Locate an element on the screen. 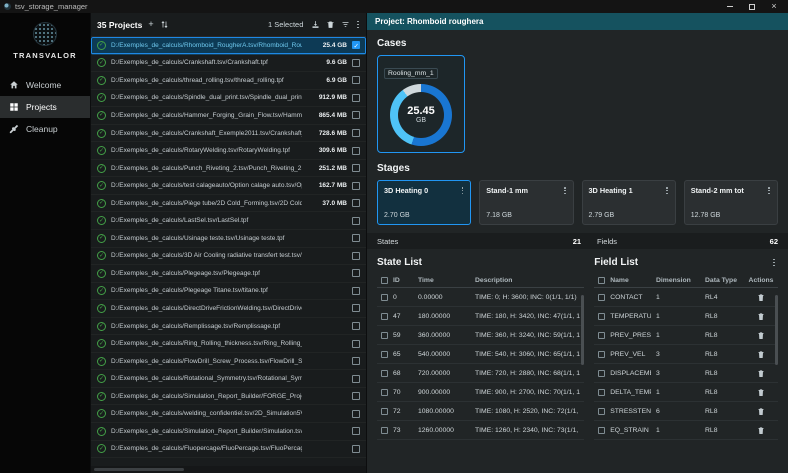 Image resolution: width=788 pixels, height=473 pixels. sidebar-item-welcome: Welcome is located at coordinates (45, 85).